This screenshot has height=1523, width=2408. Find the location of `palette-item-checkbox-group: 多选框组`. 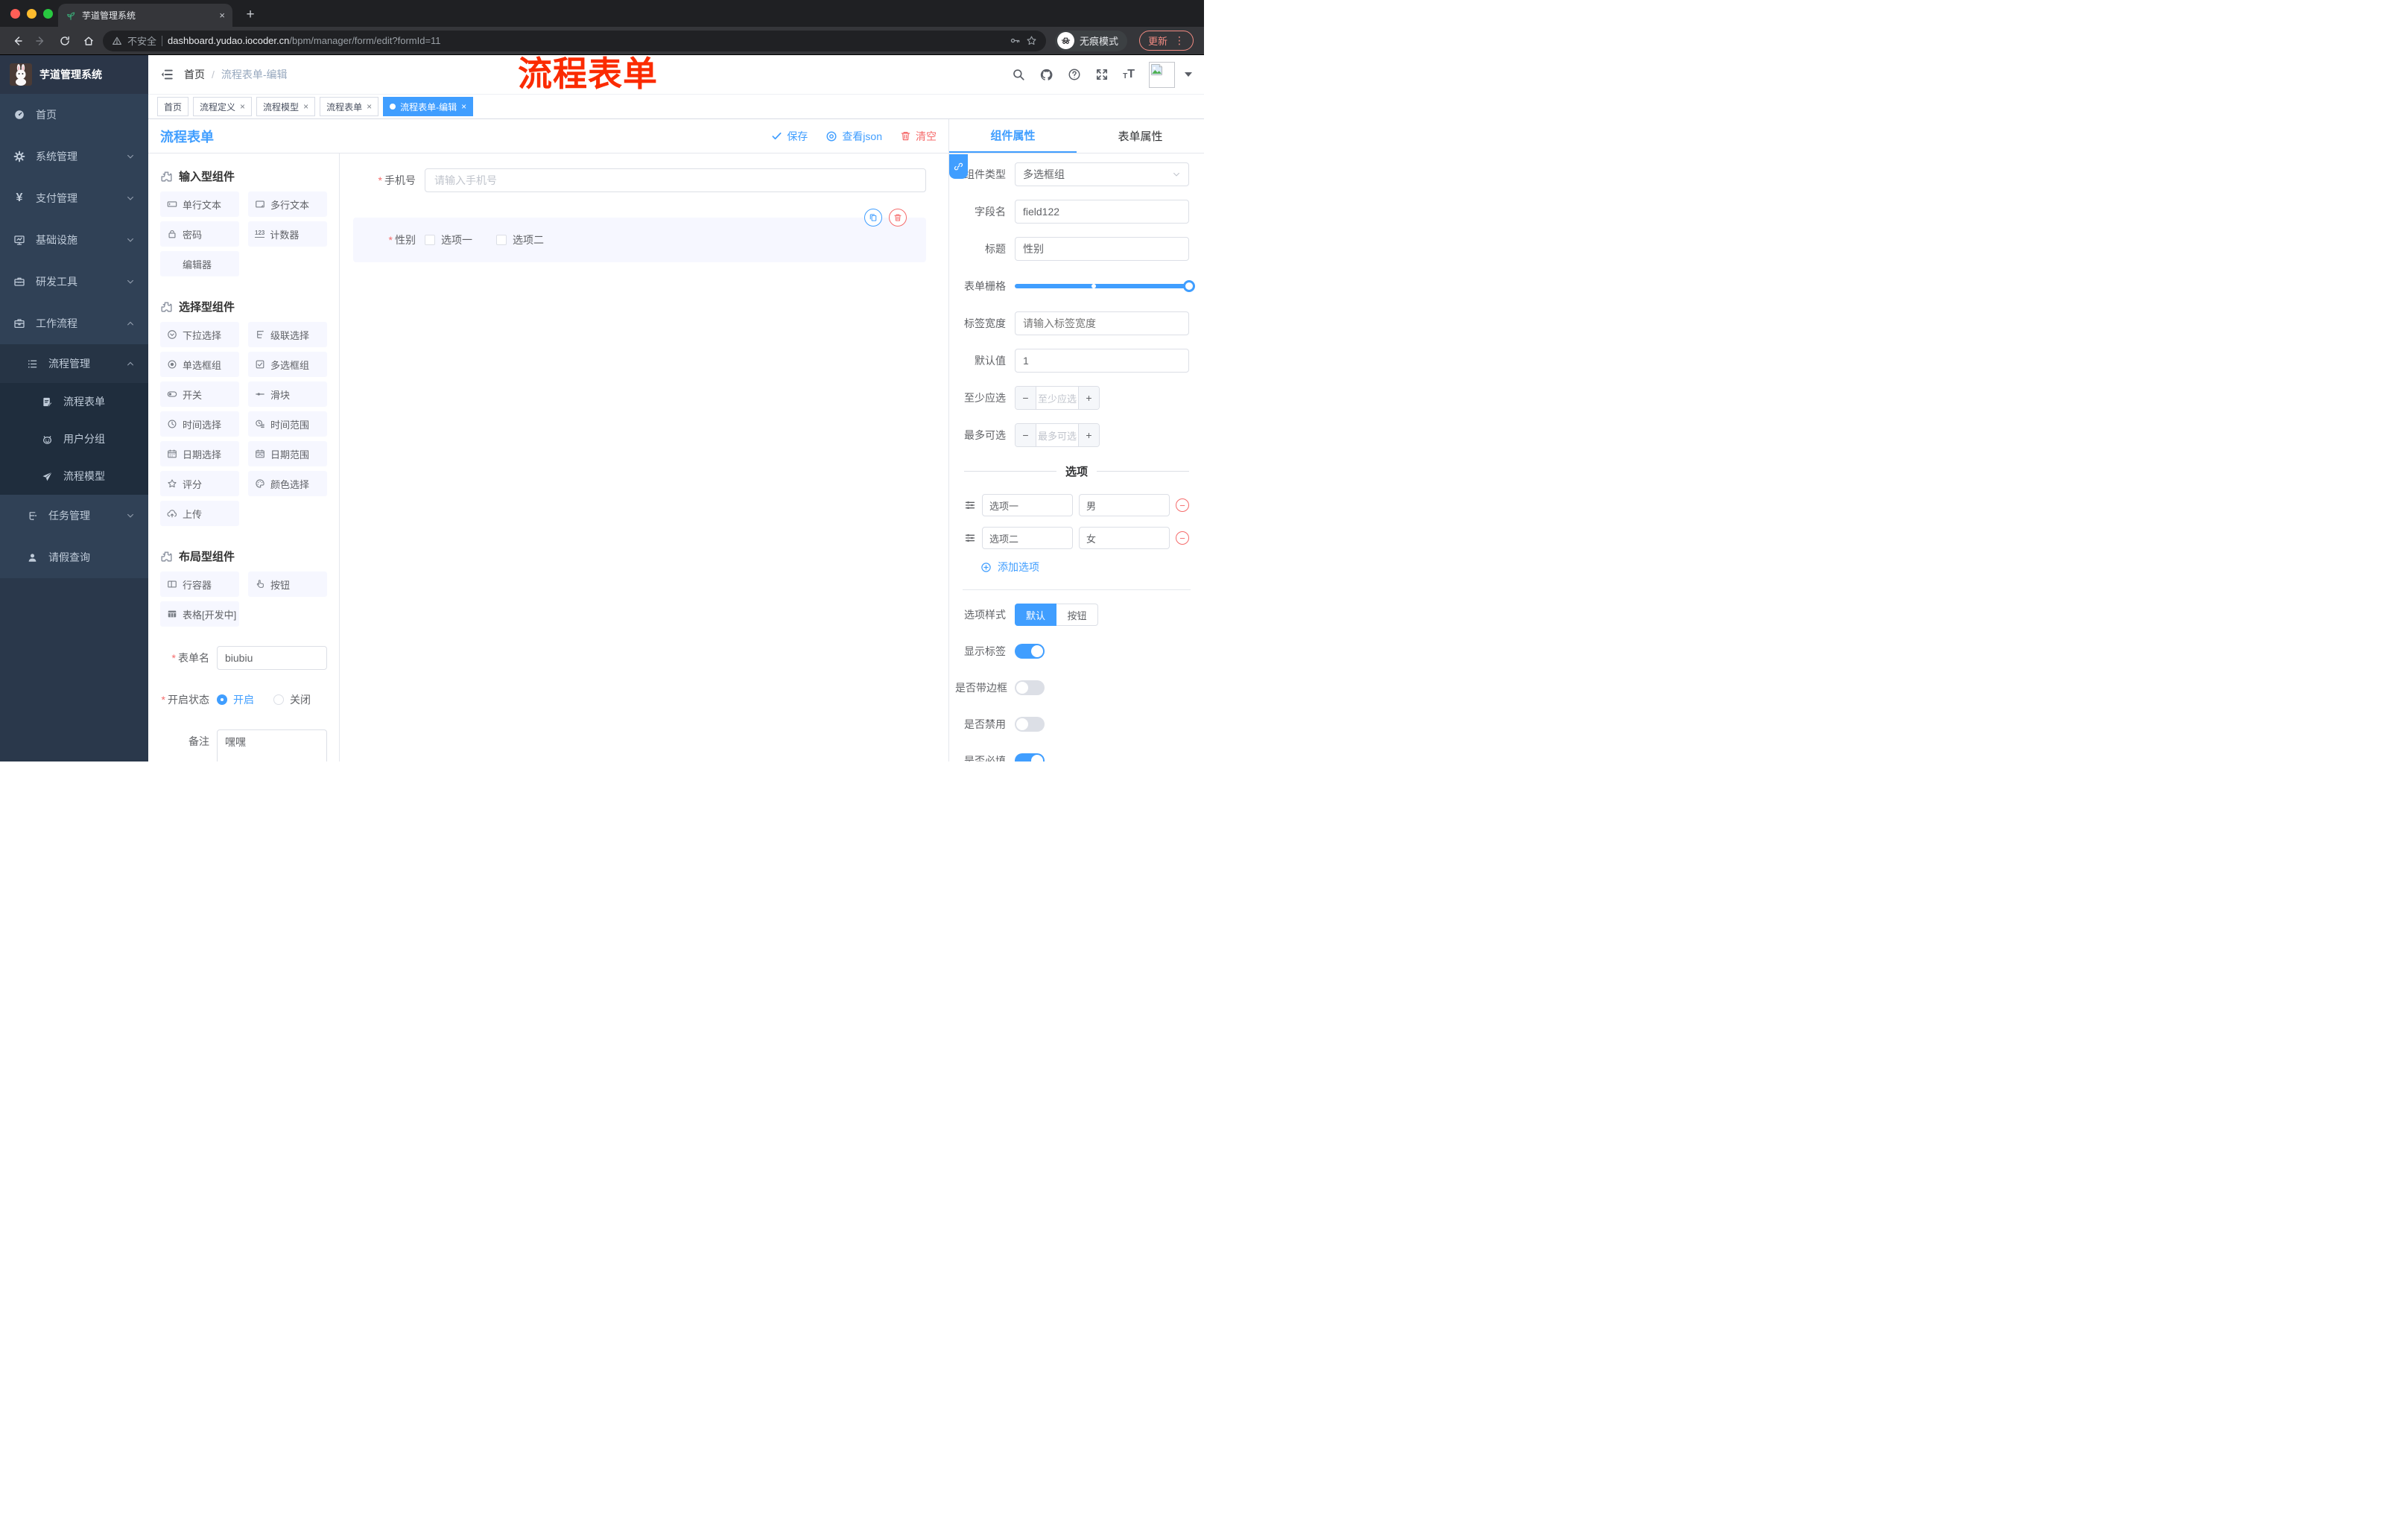

palette-item-checkbox-group: 多选框组 is located at coordinates (287, 364).